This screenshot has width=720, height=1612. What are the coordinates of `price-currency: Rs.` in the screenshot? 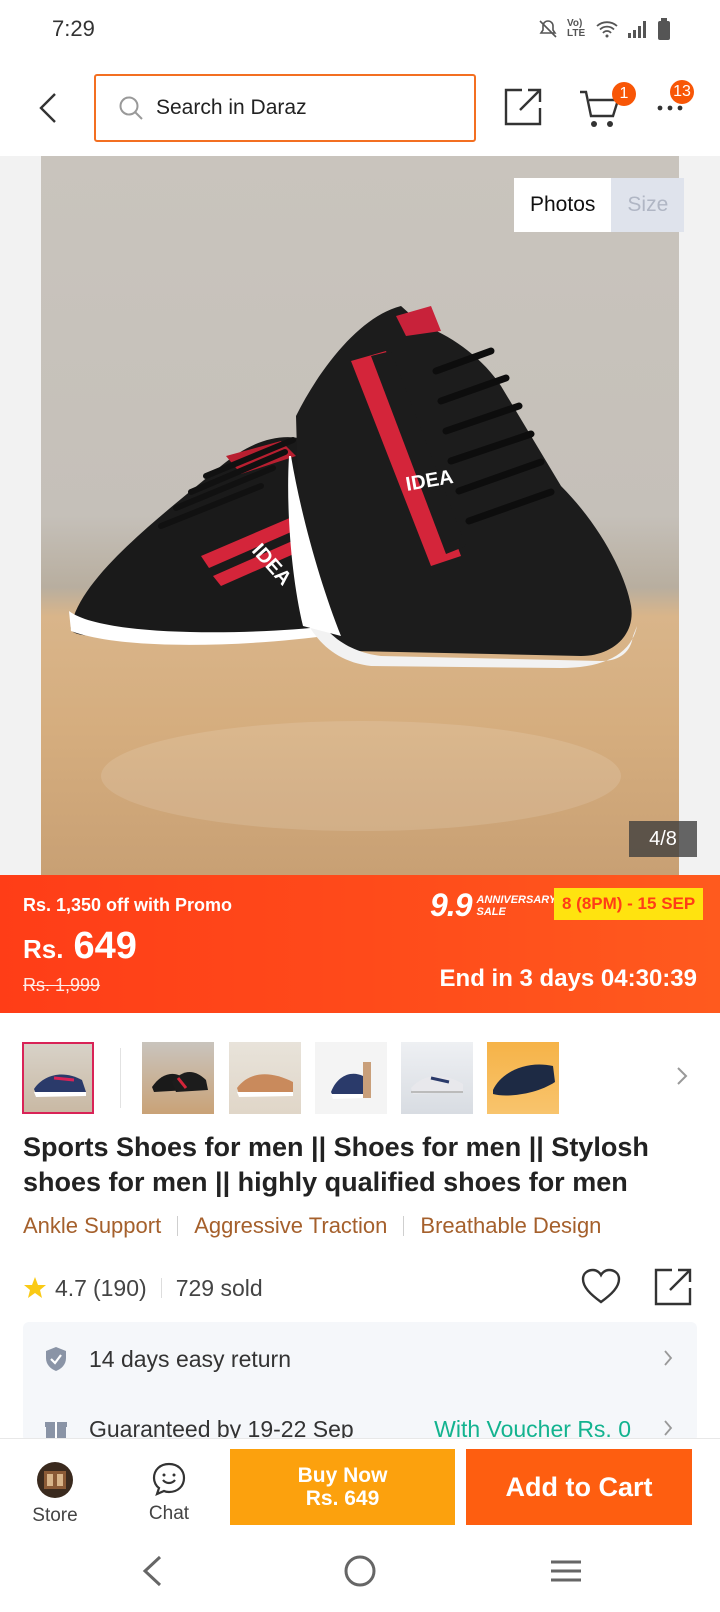 It's located at (43, 949).